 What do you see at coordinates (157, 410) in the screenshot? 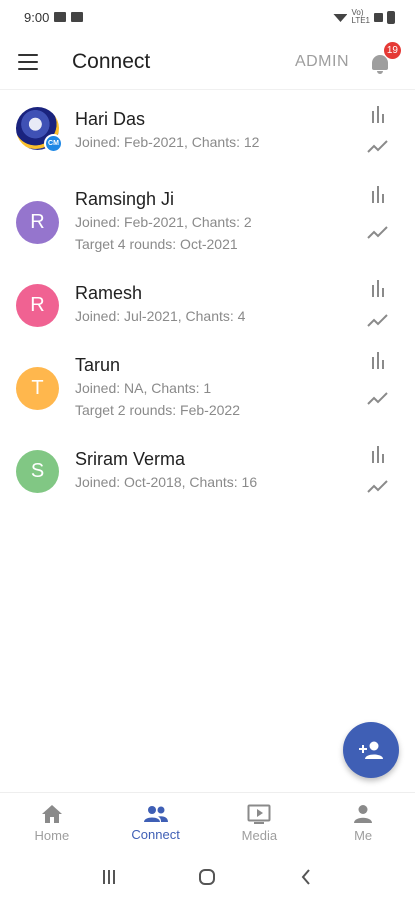
I see `member-target: Target 2 rounds: Feb-2022` at bounding box center [157, 410].